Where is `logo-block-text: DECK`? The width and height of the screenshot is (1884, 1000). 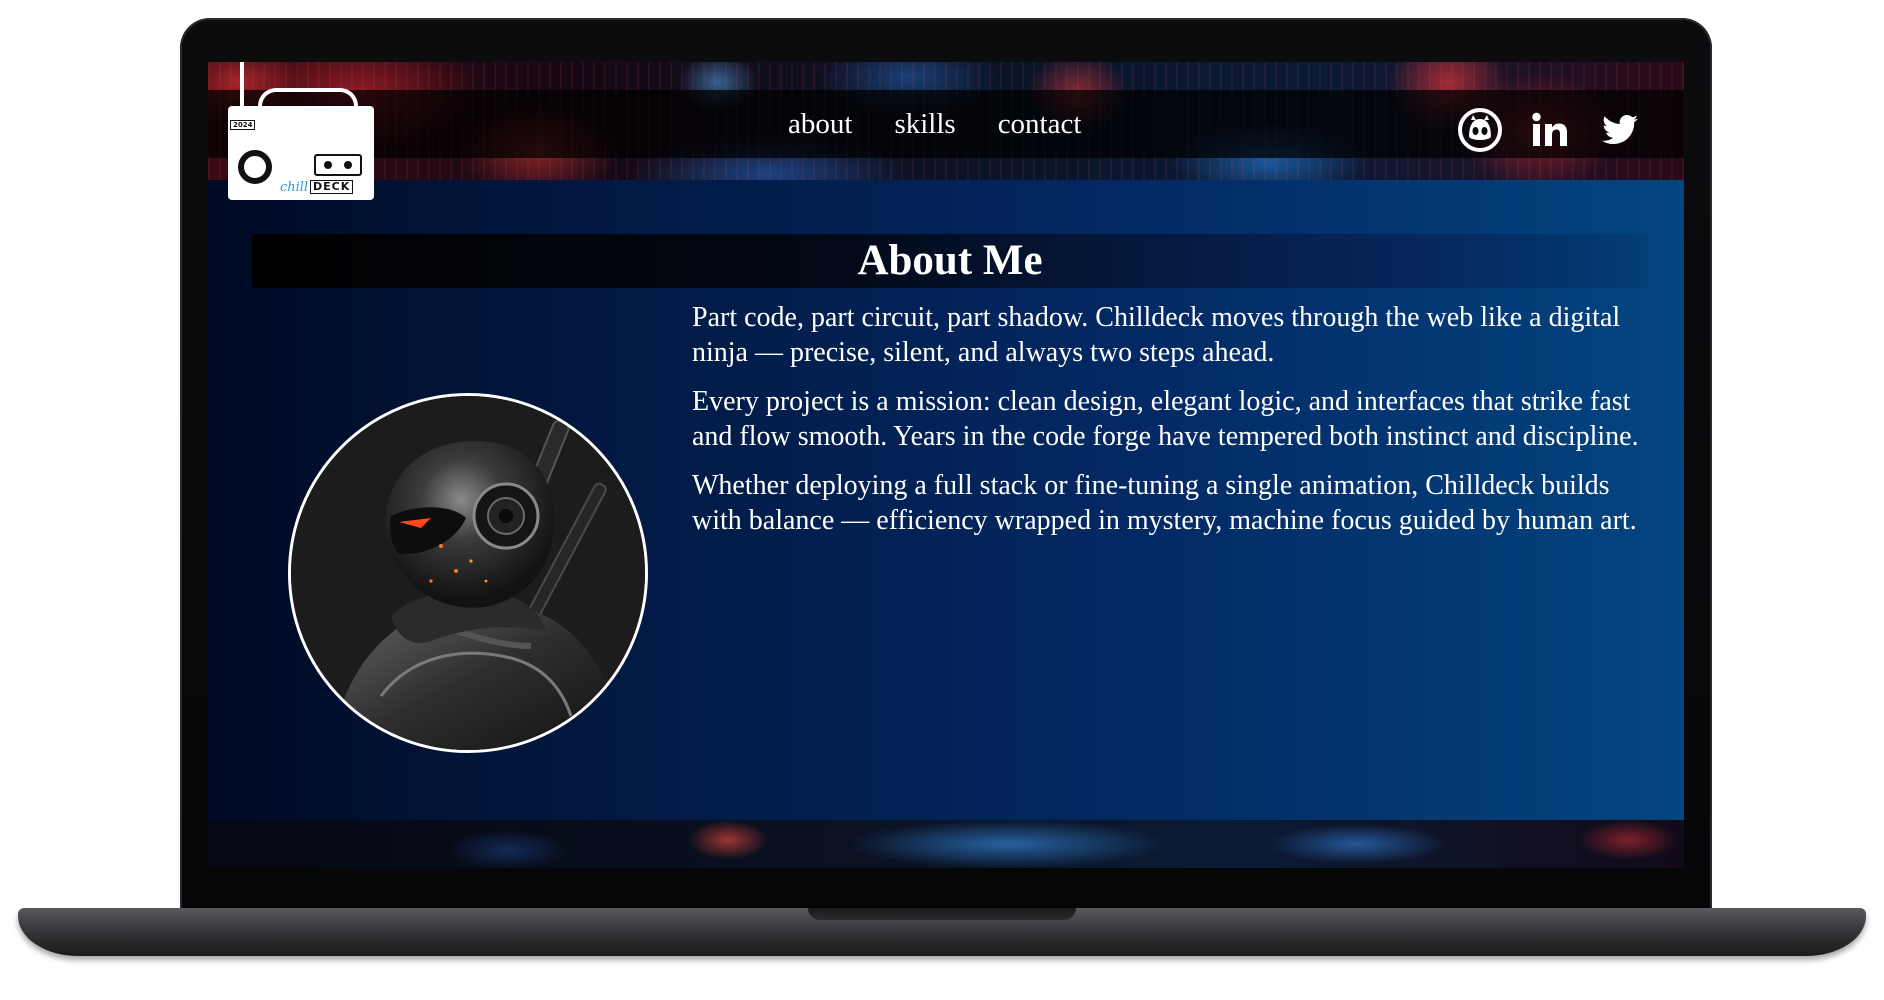
logo-block-text: DECK is located at coordinates (332, 187).